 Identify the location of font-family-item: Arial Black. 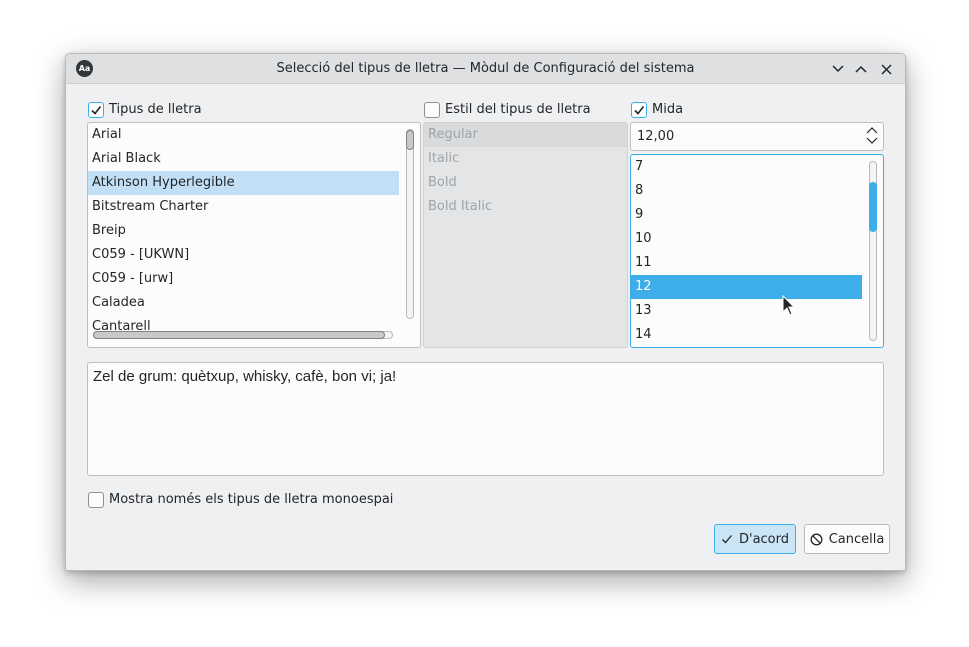
(243, 159).